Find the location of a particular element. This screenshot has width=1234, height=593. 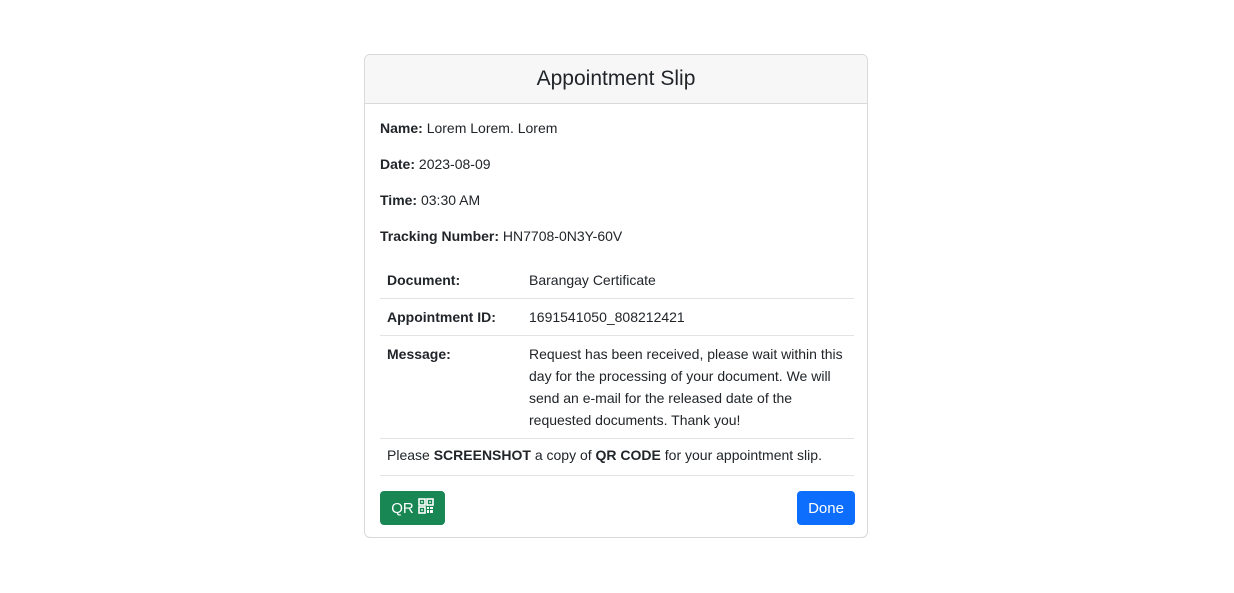

tracking-line: Tracking Number: HN7708-0N3Y-60V is located at coordinates (501, 236).